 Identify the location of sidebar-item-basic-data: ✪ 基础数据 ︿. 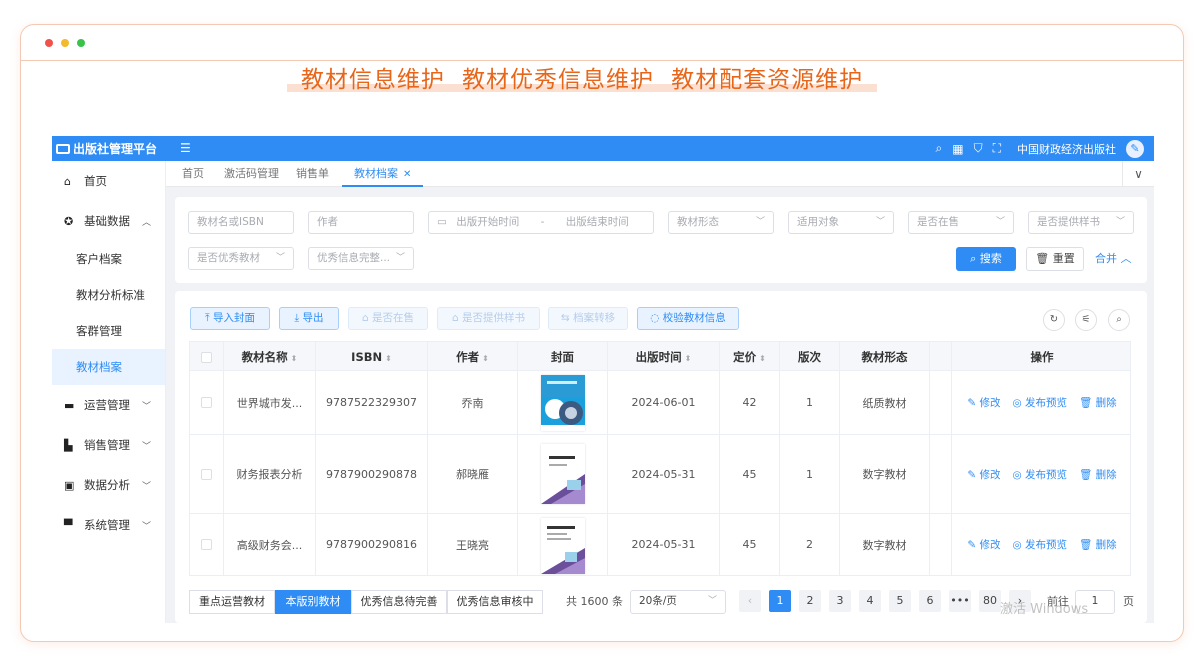
(108, 221).